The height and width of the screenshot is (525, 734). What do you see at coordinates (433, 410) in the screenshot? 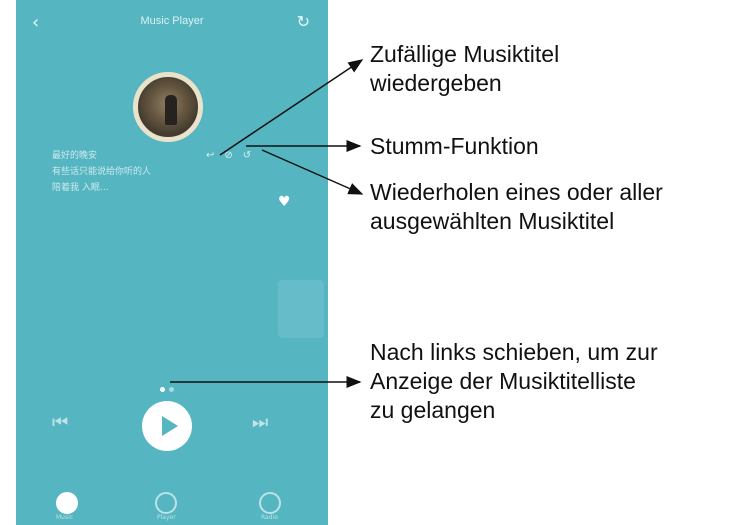
I see `swipe-annotation-line: zu gelangen` at bounding box center [433, 410].